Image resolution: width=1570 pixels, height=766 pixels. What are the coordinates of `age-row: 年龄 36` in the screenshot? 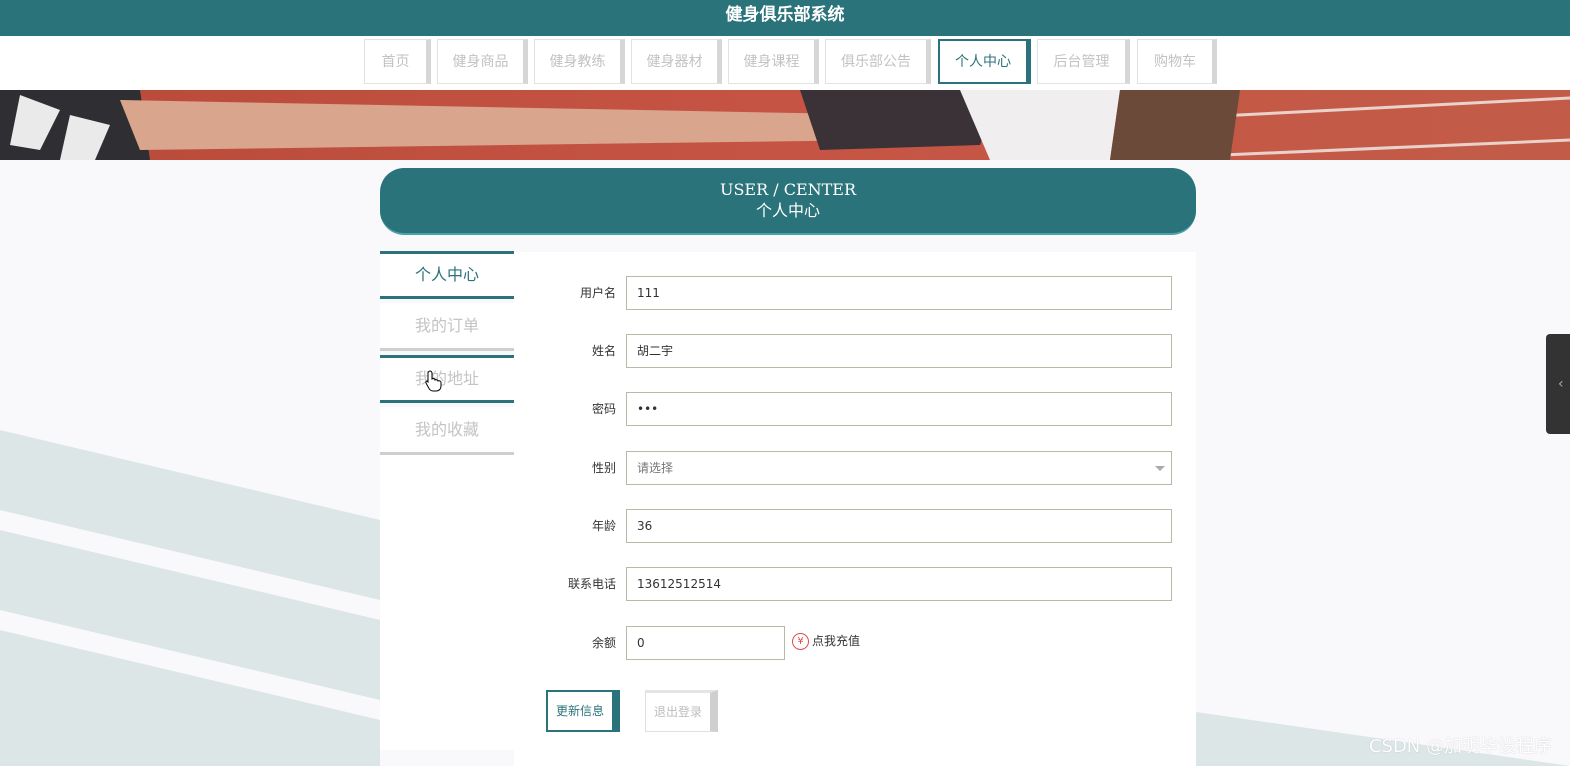 It's located at (855, 526).